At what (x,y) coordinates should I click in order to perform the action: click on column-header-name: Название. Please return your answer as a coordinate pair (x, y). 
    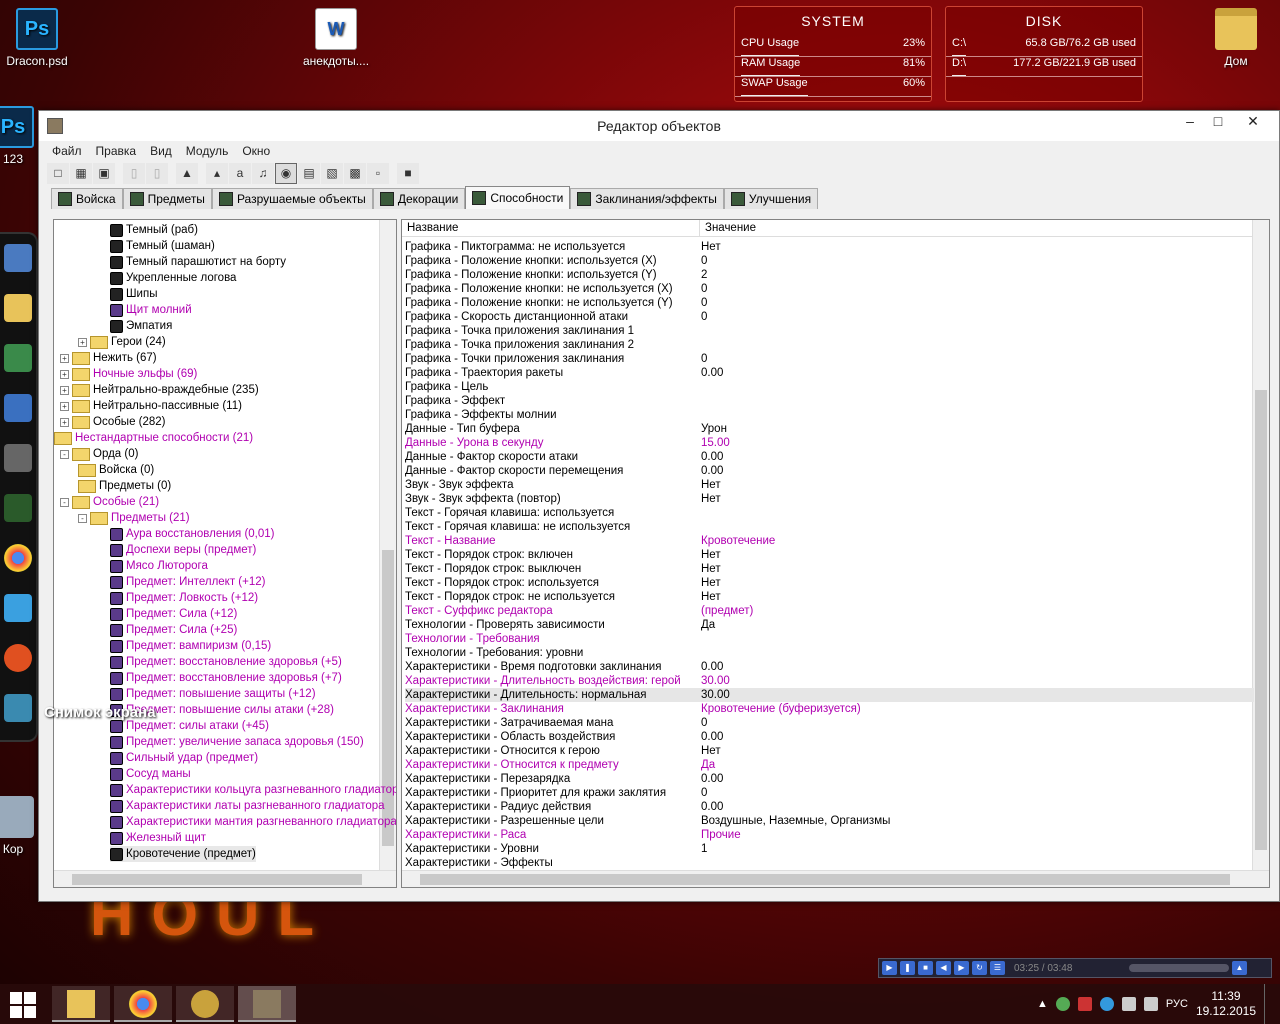
    Looking at the image, I should click on (551, 228).